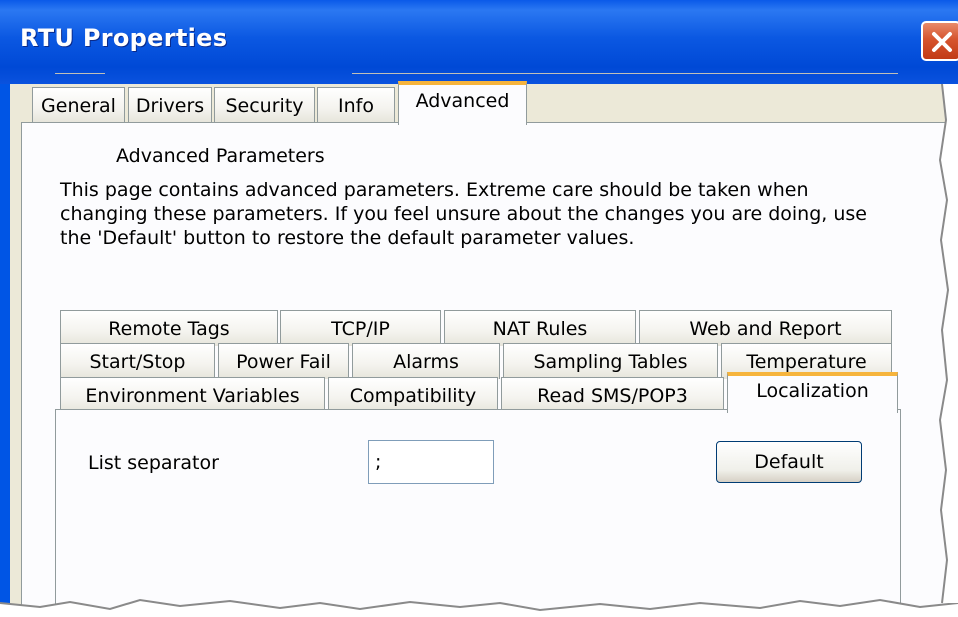  Describe the element at coordinates (137, 361) in the screenshot. I see `subtab-start-stop: Start/Stop` at that location.